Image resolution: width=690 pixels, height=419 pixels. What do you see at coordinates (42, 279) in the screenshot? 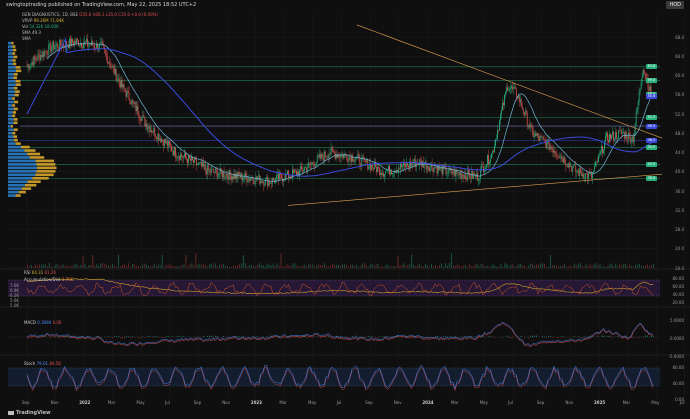
I see `ad-label: Accumulation/Dist` at bounding box center [42, 279].